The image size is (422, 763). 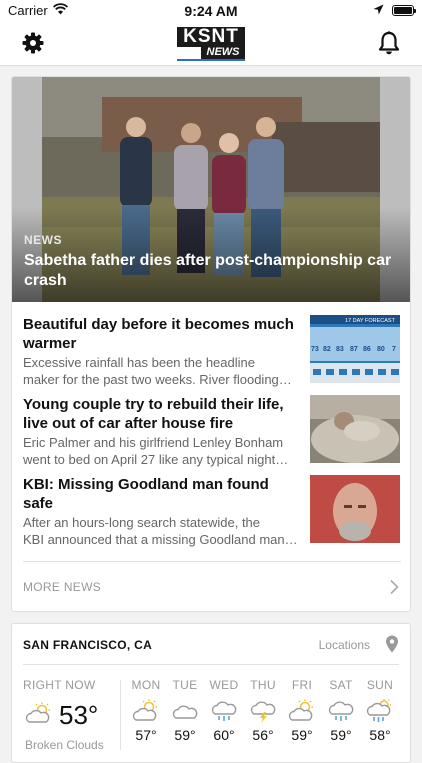 What do you see at coordinates (43, 240) in the screenshot?
I see `hero-category: NEWS` at bounding box center [43, 240].